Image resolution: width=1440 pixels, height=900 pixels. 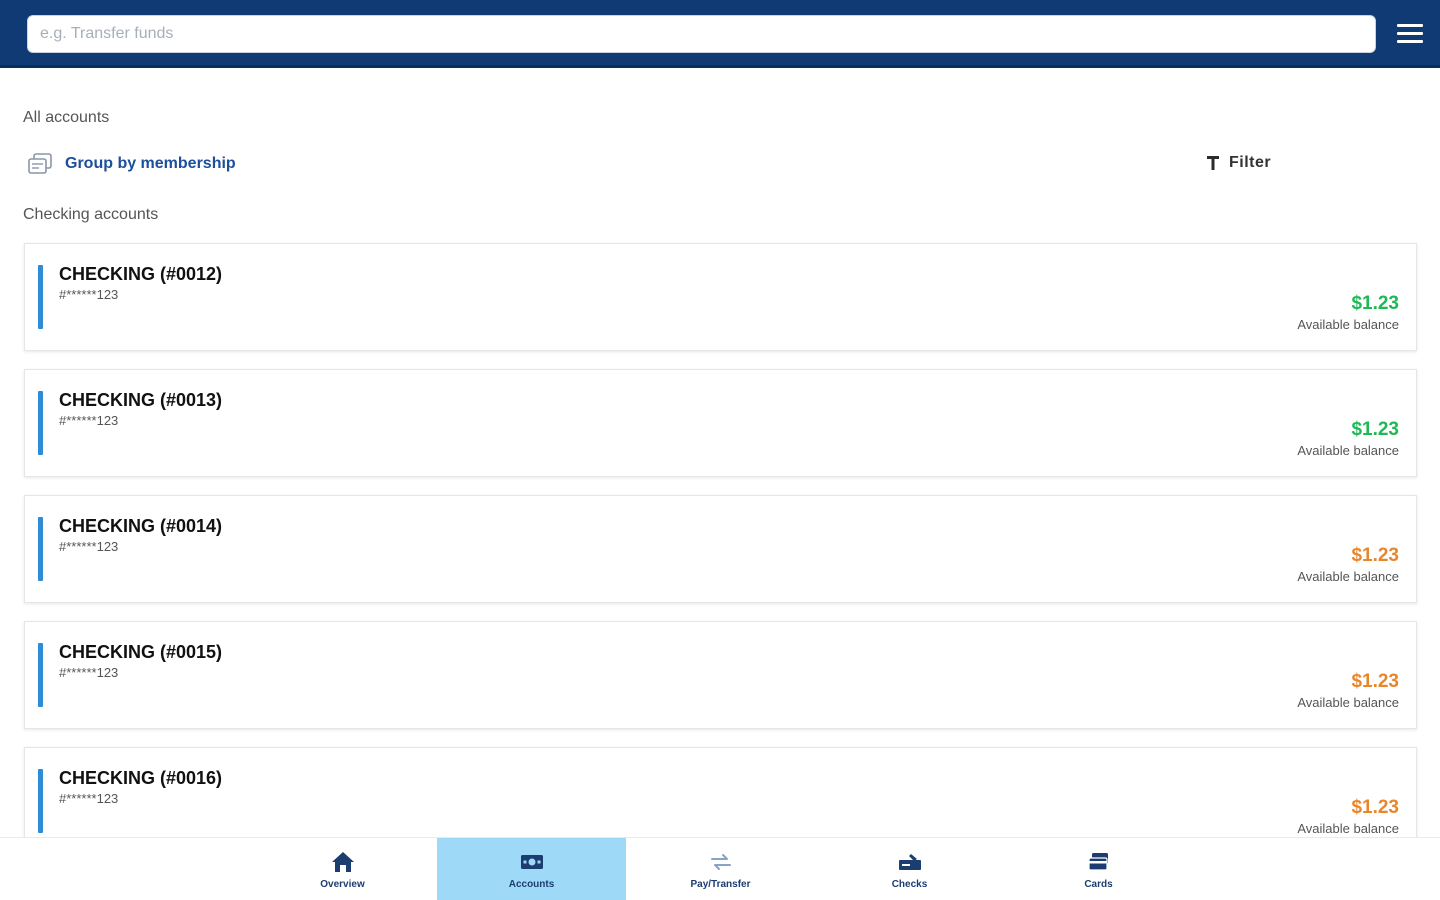 What do you see at coordinates (909, 884) in the screenshot?
I see `nav-label: Checks` at bounding box center [909, 884].